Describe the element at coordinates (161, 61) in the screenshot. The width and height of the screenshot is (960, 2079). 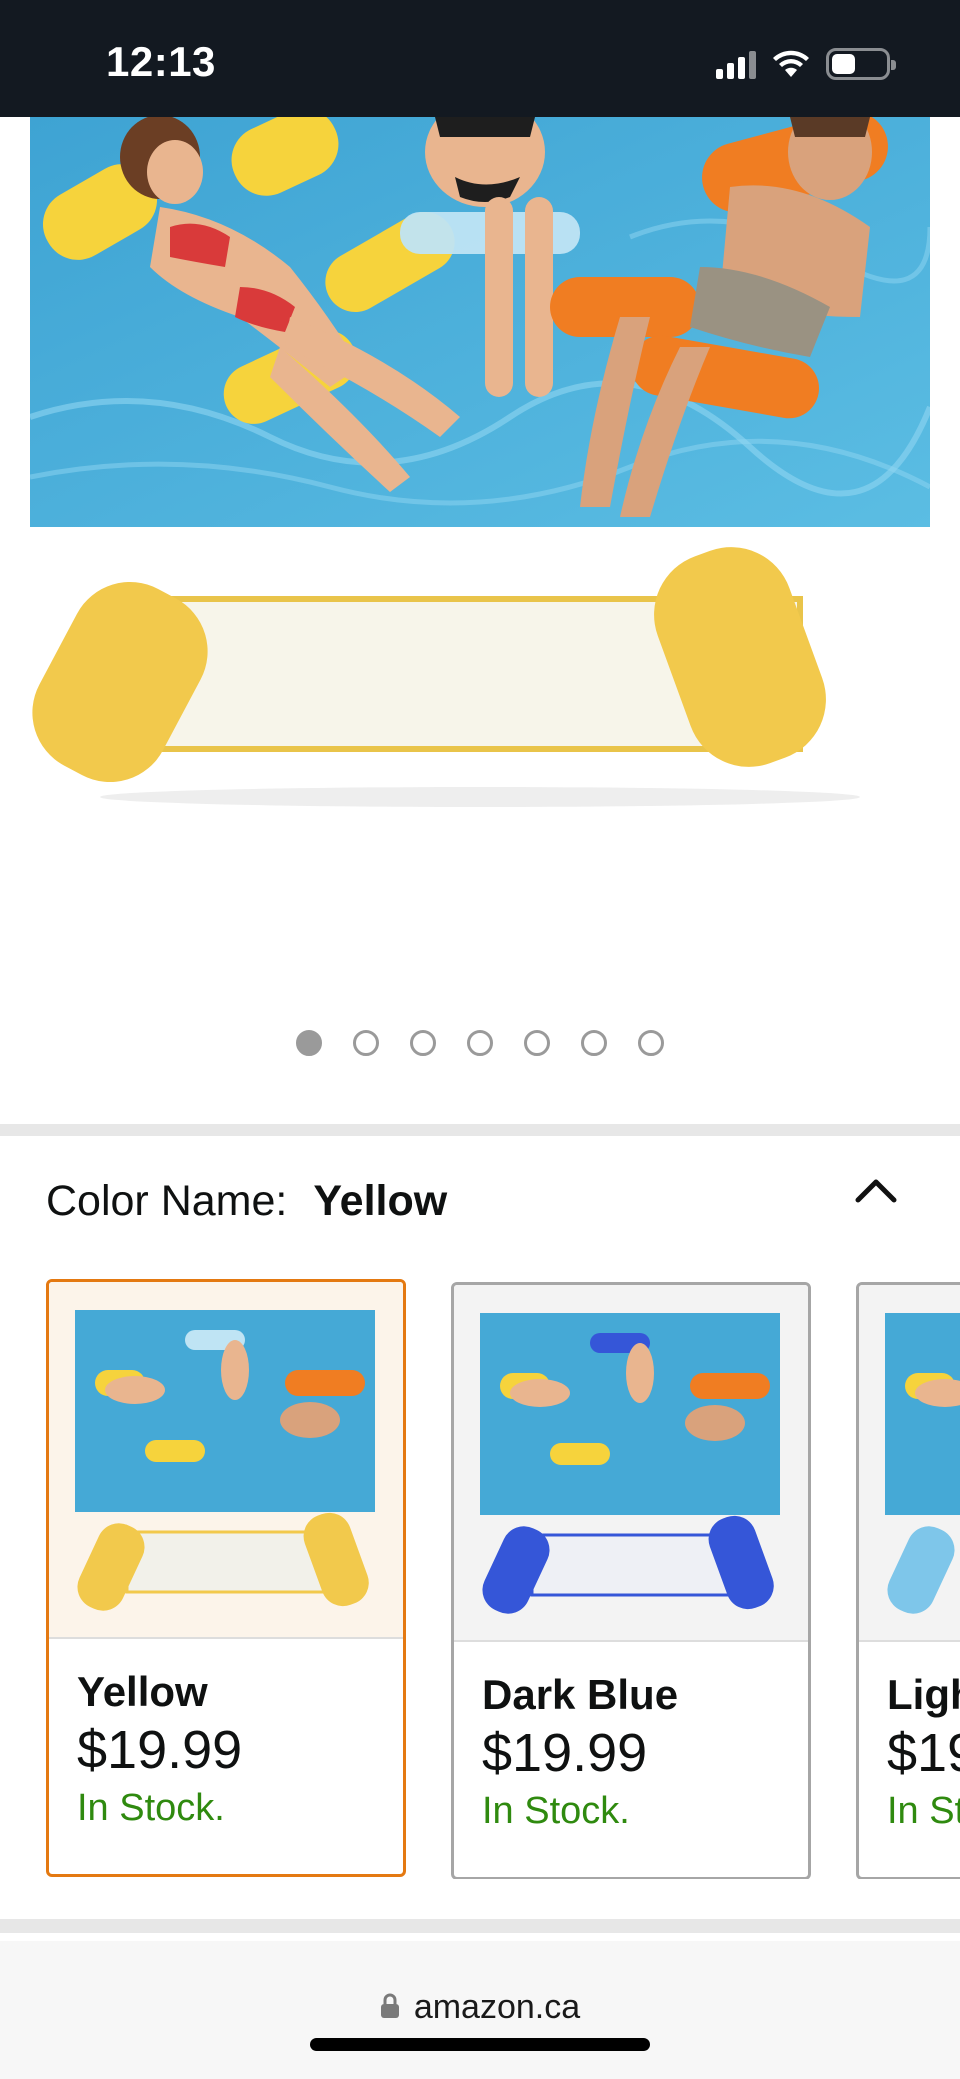
I see `status-time: 12:13` at that location.